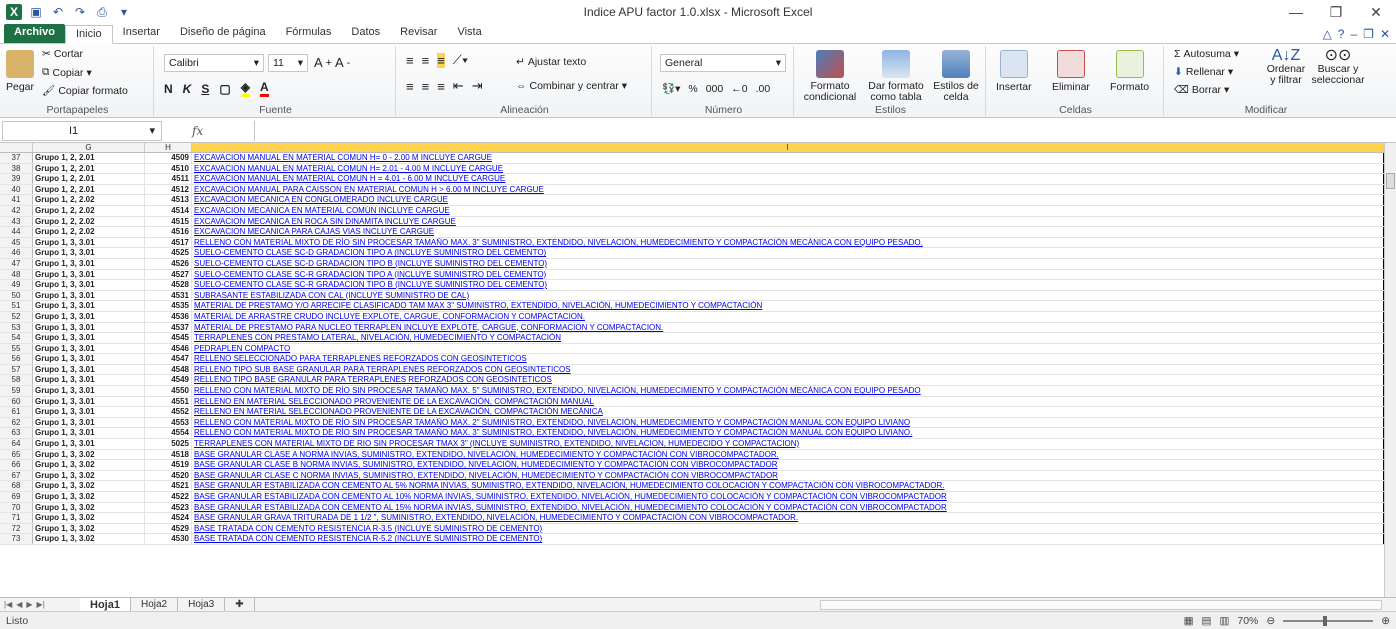 This screenshot has height=629, width=1396. What do you see at coordinates (571, 86) in the screenshot?
I see `merge-center-button: ⇔ Combinar y centrar ▾` at bounding box center [571, 86].